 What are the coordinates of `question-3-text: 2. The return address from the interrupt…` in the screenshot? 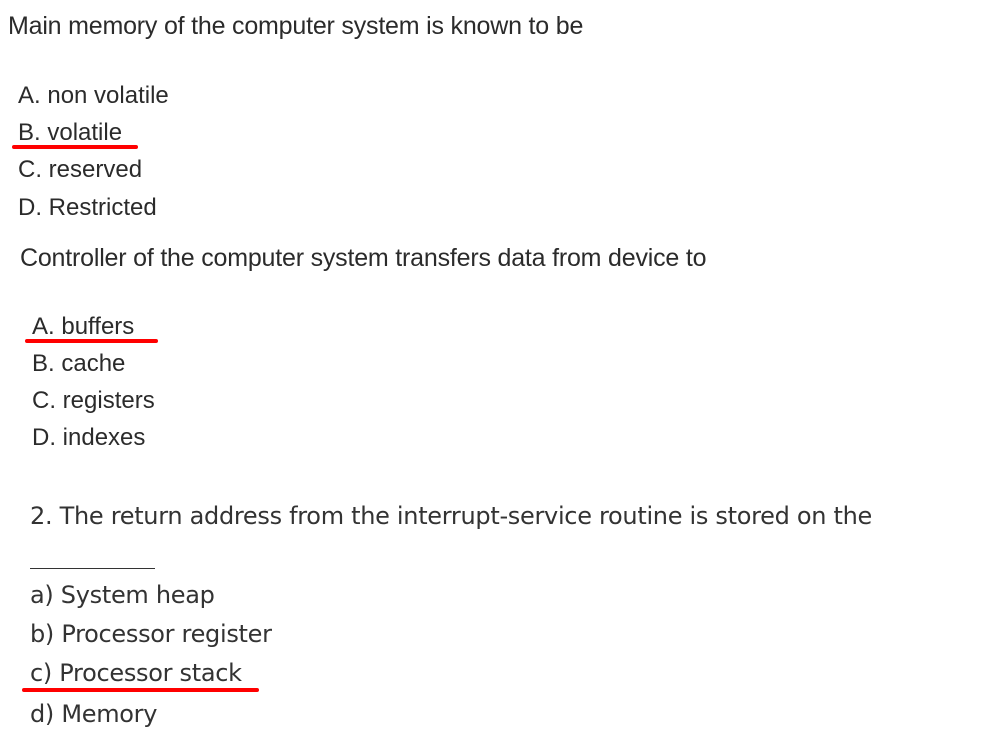 It's located at (451, 516).